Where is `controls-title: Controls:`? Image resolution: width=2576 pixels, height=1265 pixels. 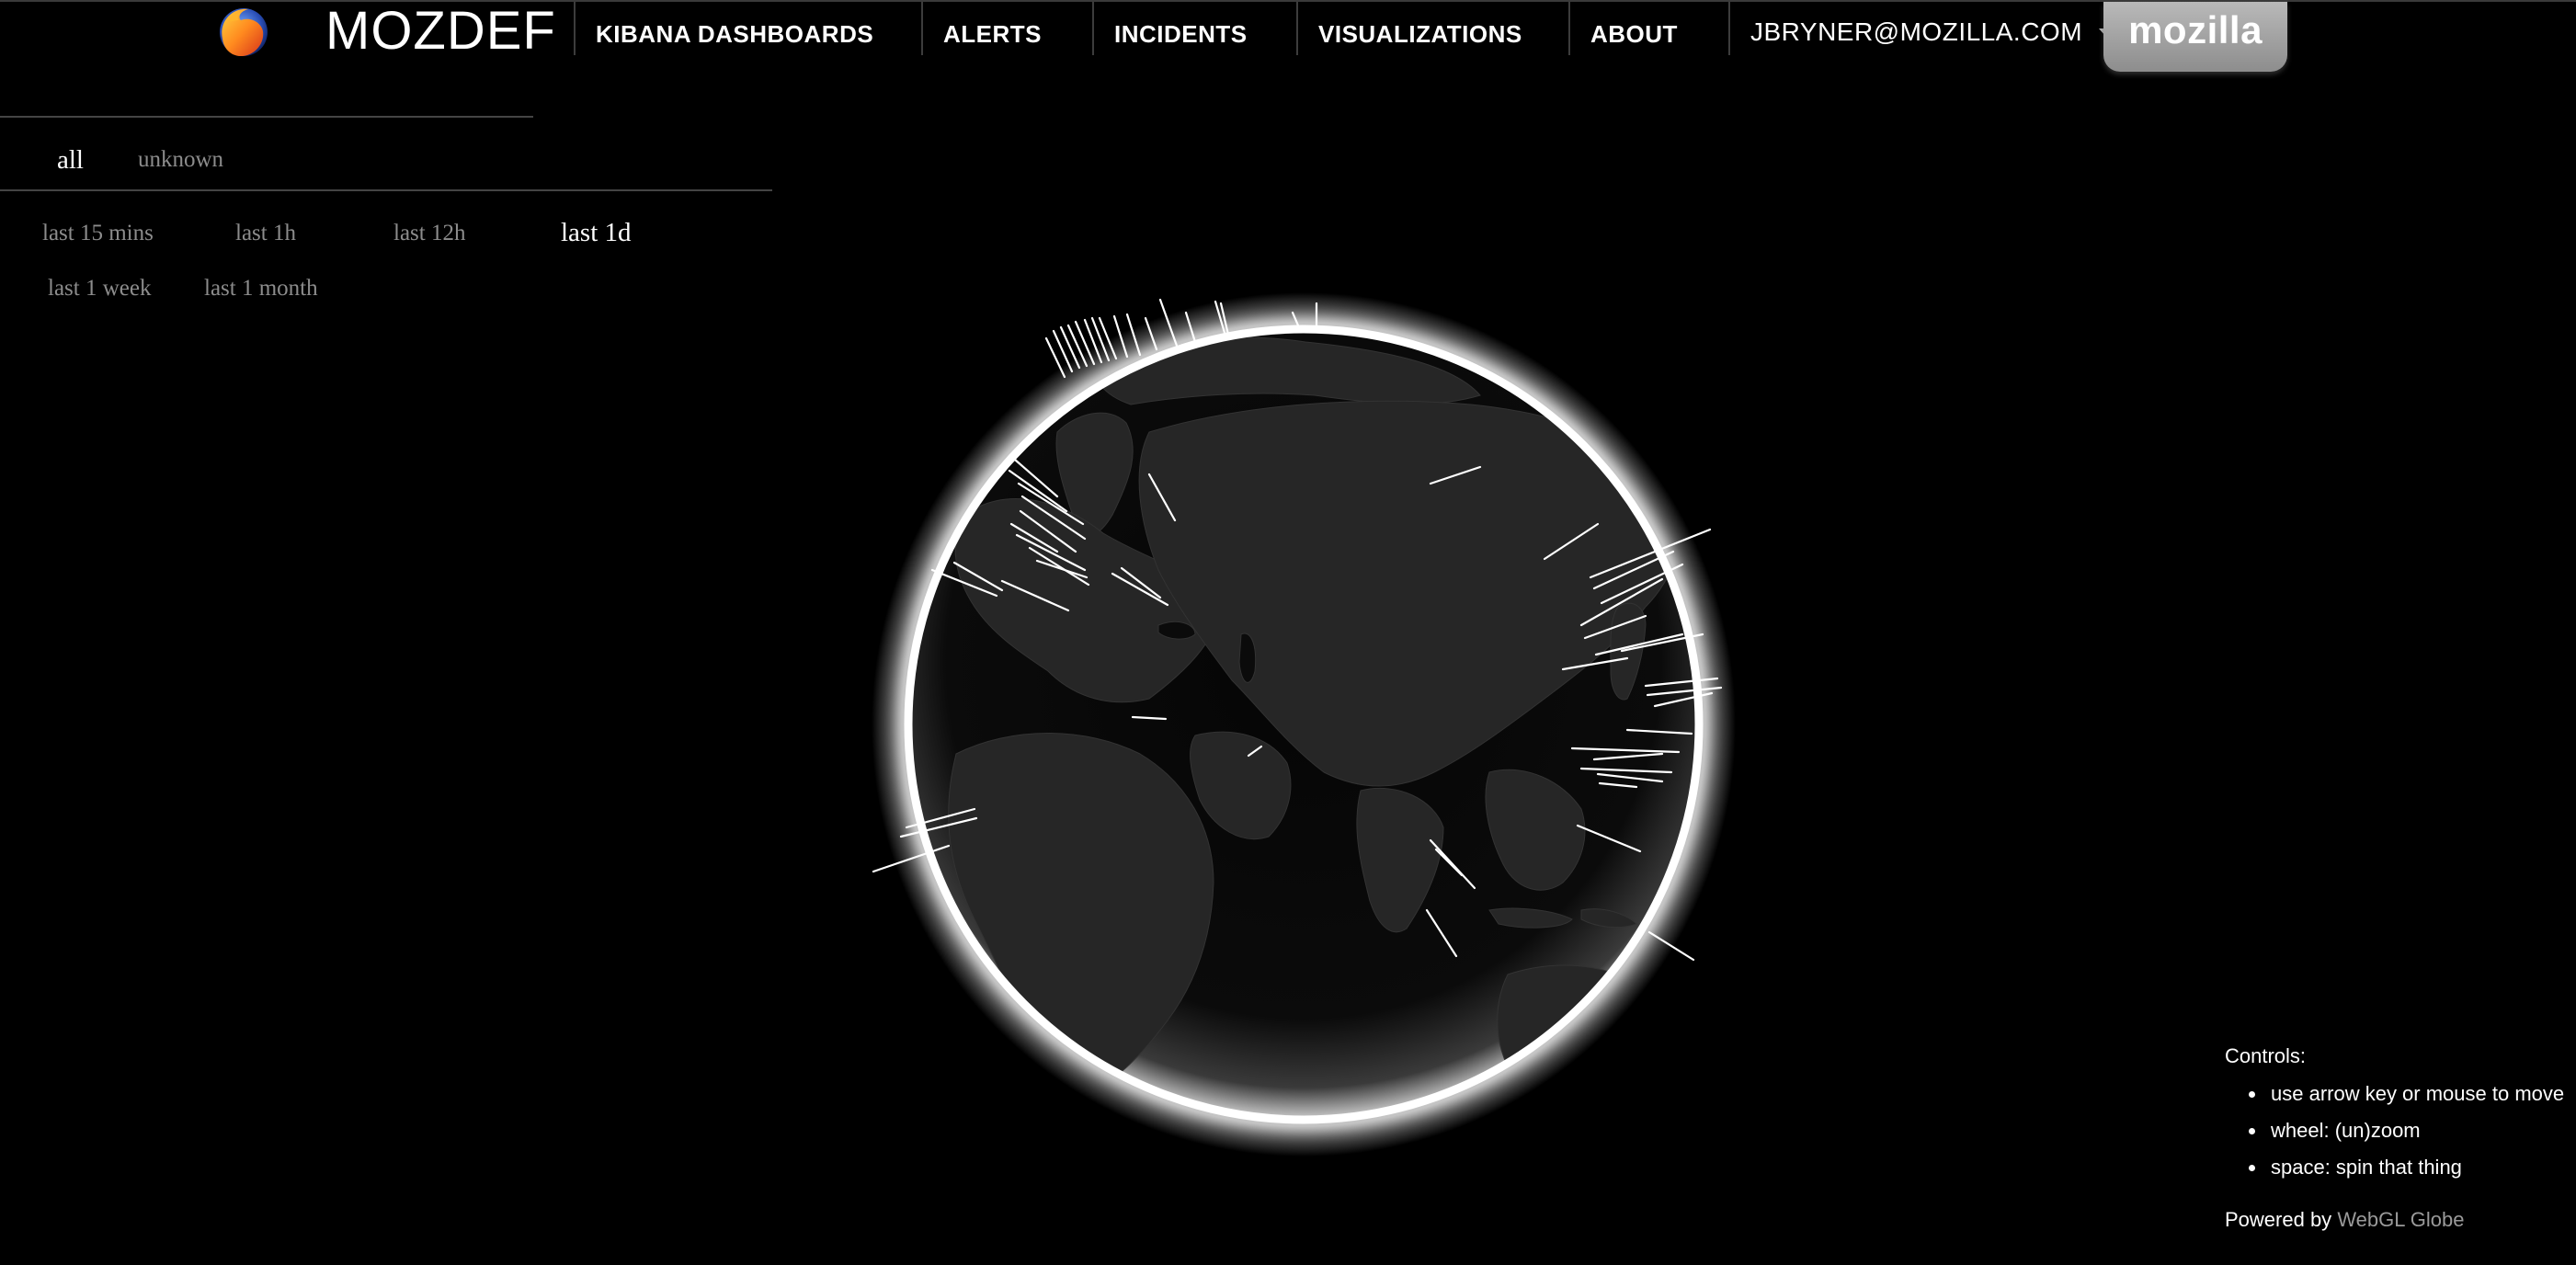
controls-title: Controls: is located at coordinates (2266, 1055).